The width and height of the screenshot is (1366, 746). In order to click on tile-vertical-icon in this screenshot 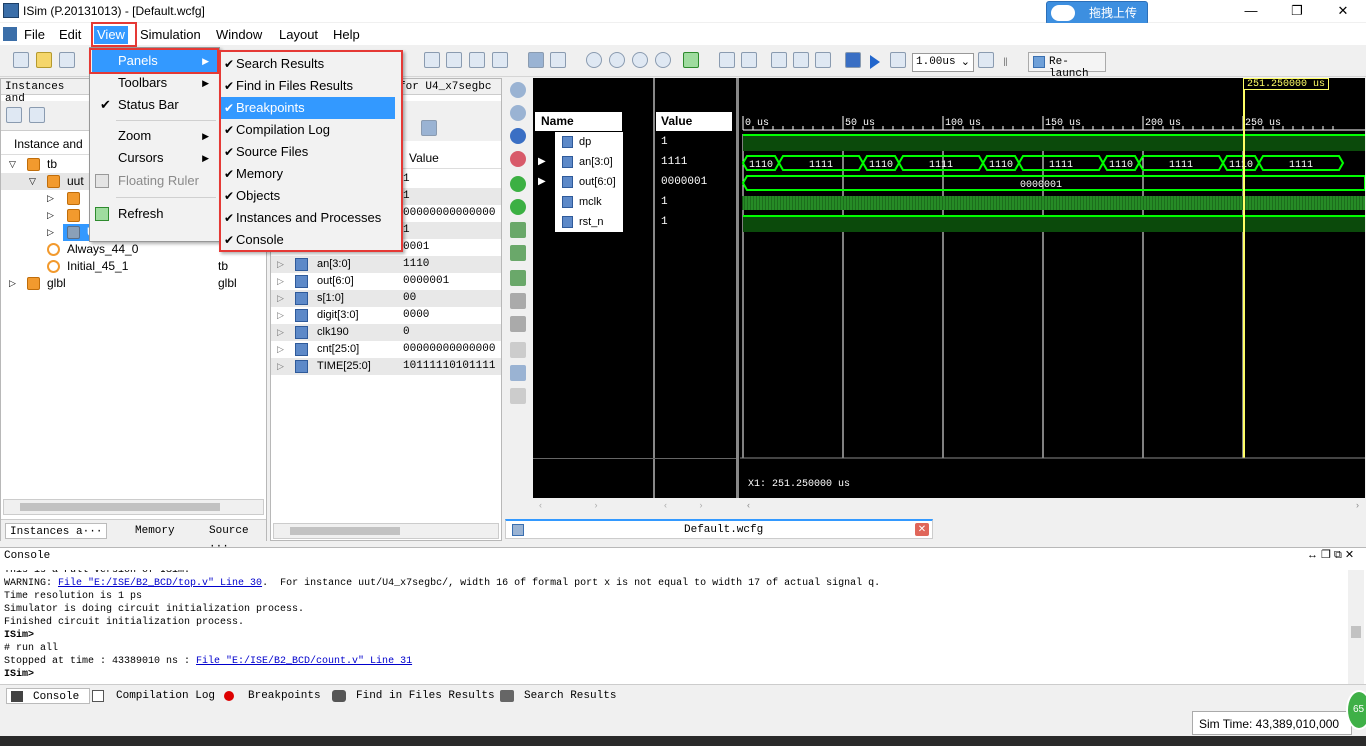, I will do `click(477, 60)`.